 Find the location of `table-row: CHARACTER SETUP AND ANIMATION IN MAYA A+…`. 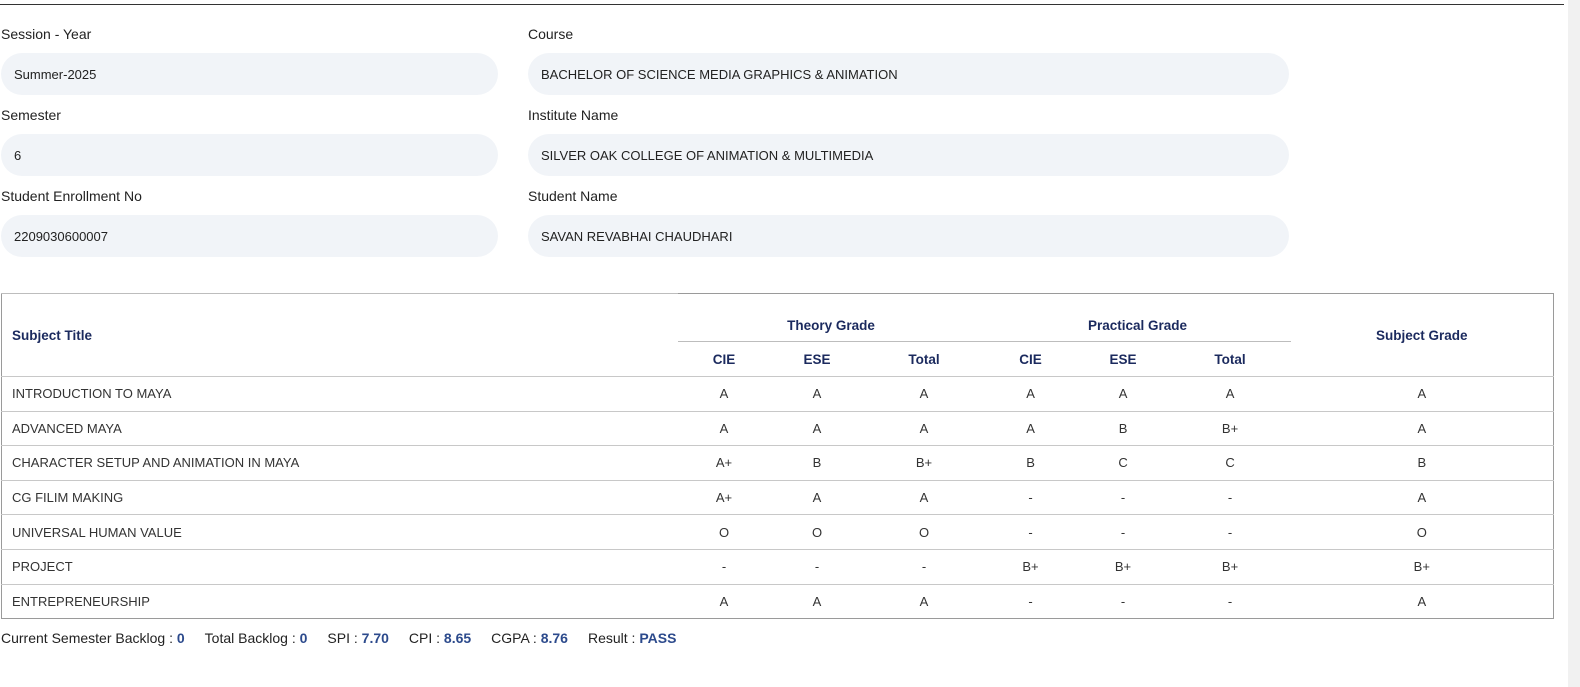

table-row: CHARACTER SETUP AND ANIMATION IN MAYA A+… is located at coordinates (777, 463).